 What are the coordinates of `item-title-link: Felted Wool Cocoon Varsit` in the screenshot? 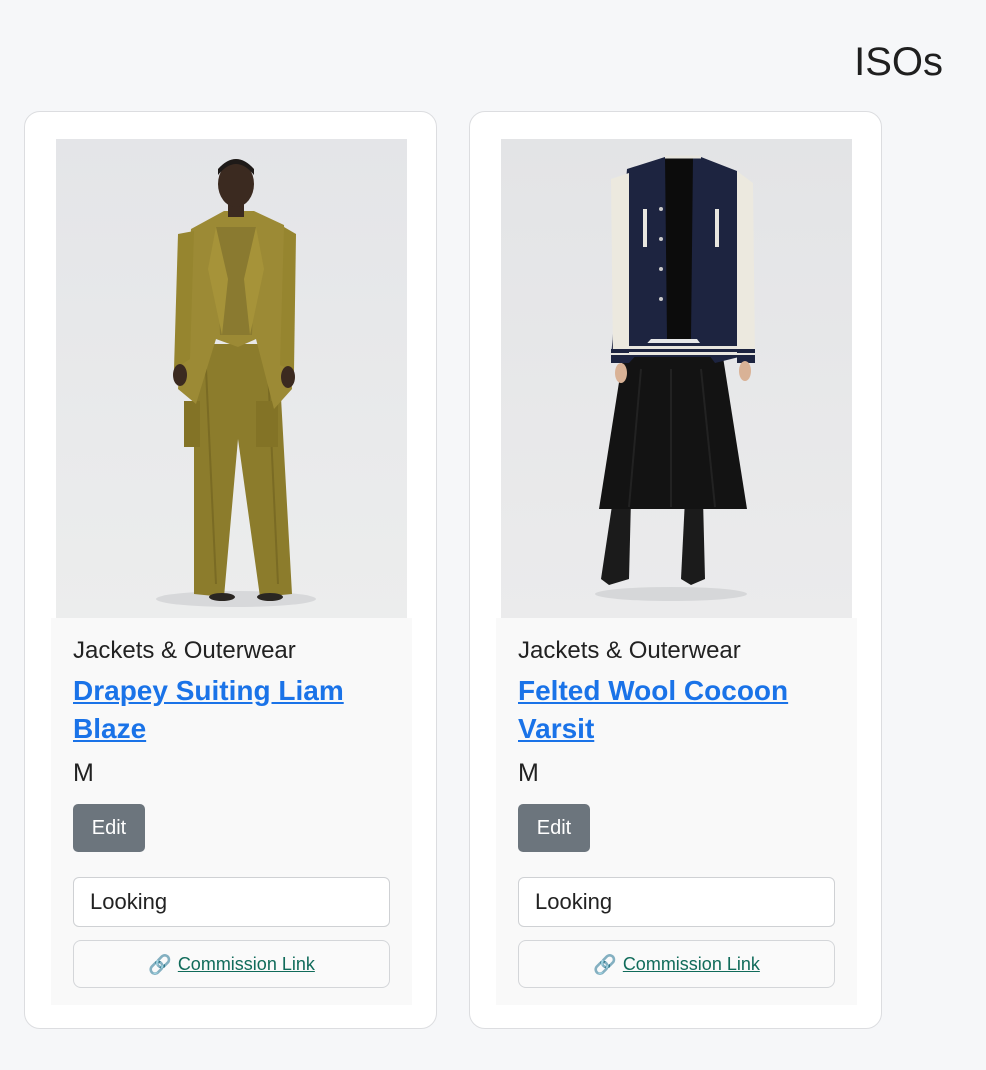 It's located at (676, 710).